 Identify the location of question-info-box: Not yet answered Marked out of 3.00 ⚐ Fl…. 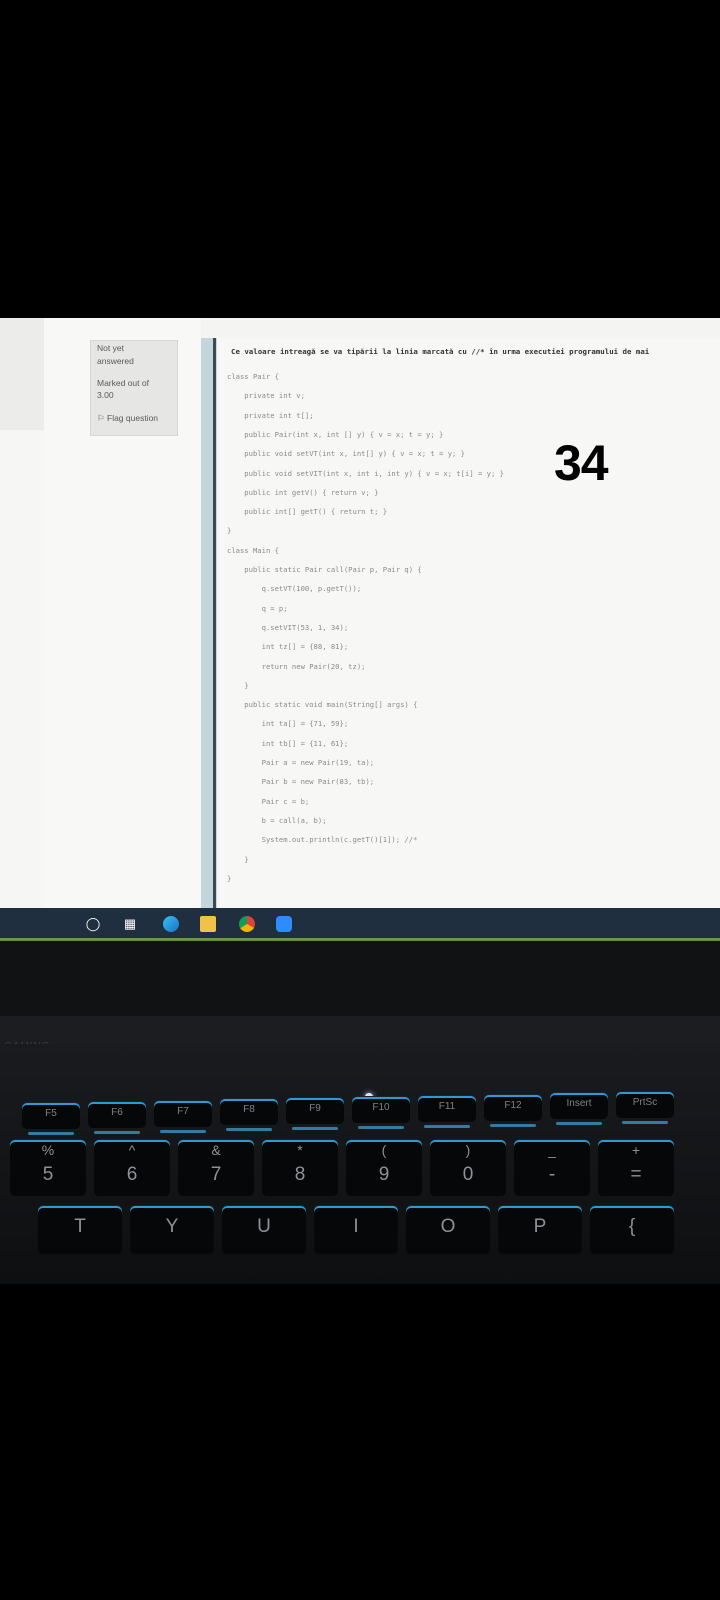
(134, 388).